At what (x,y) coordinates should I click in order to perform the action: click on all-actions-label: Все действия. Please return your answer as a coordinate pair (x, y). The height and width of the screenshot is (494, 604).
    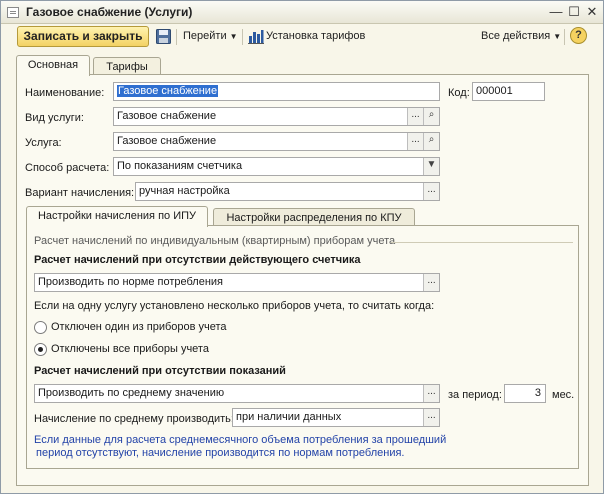
    Looking at the image, I should click on (516, 36).